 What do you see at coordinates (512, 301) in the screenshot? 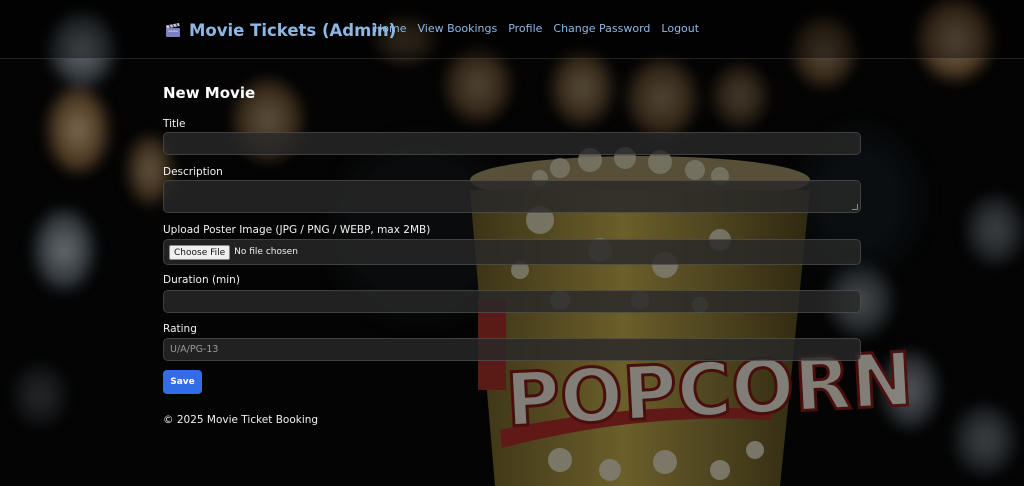
I see `duration-input` at bounding box center [512, 301].